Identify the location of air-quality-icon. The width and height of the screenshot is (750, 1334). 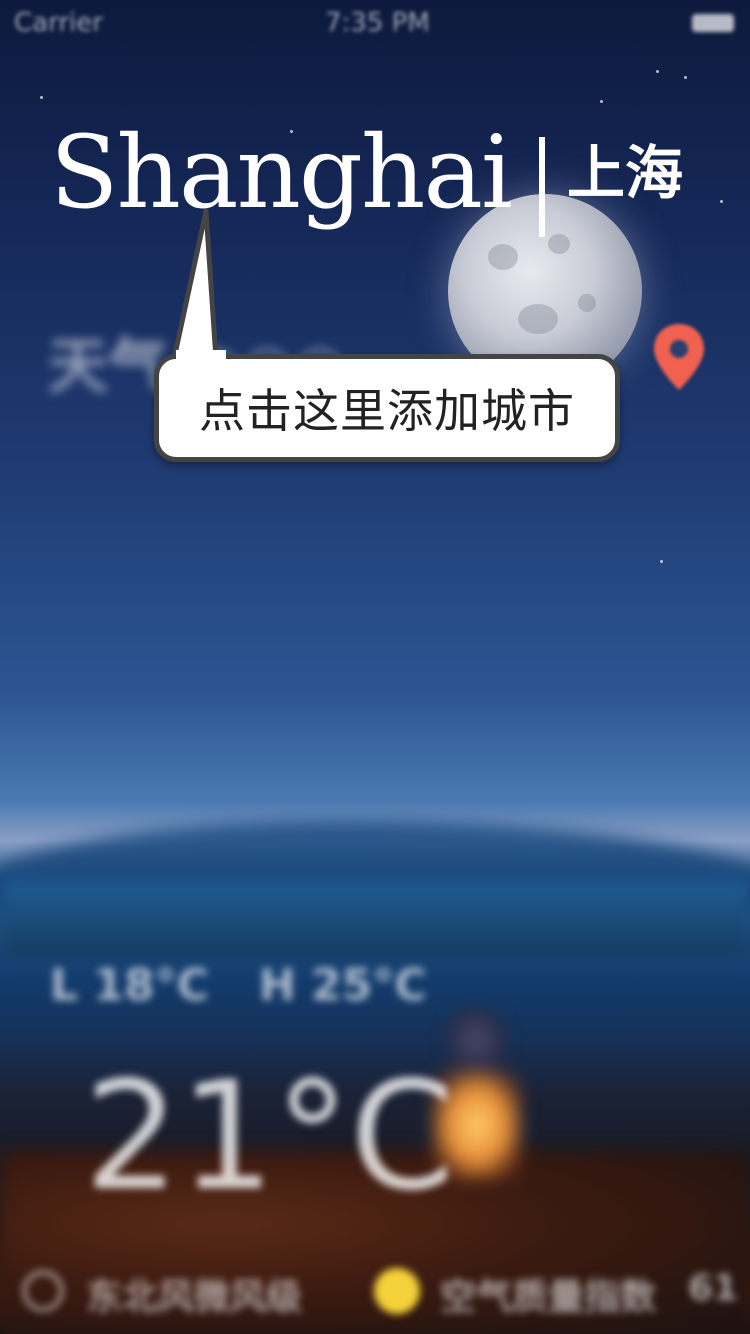
(397, 1291).